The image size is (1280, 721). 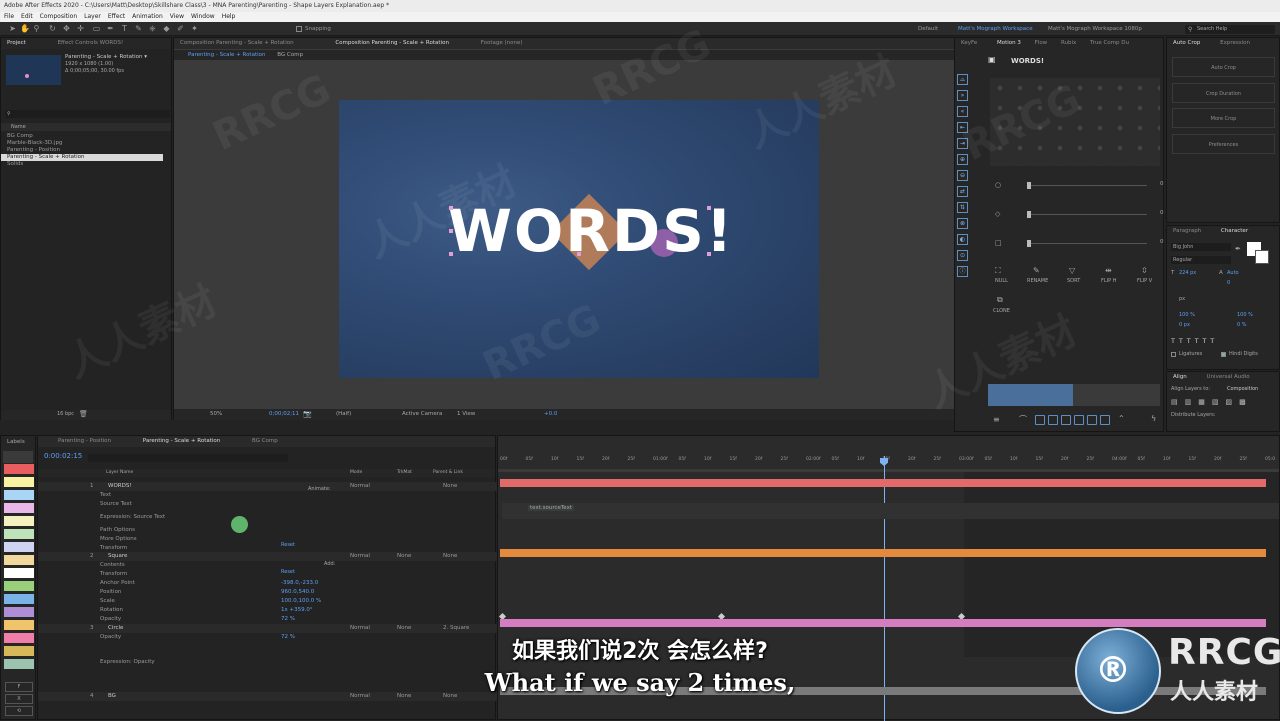 What do you see at coordinates (63, 456) in the screenshot?
I see `timeline-timecode: 0:00:02:15` at bounding box center [63, 456].